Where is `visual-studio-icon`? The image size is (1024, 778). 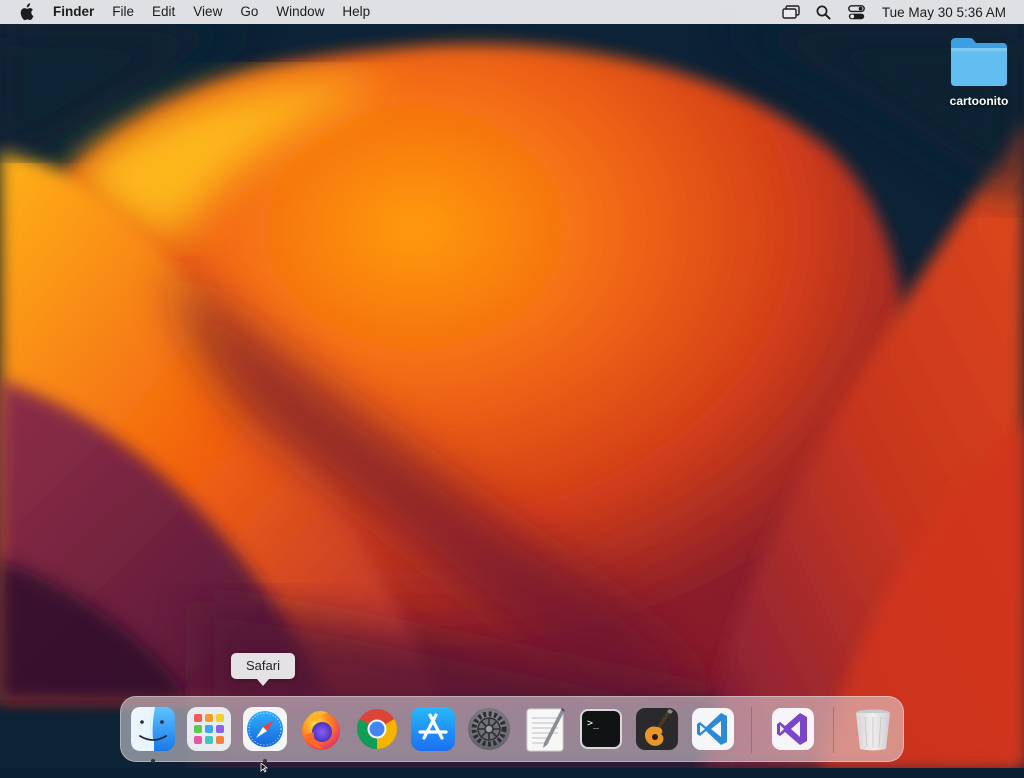
visual-studio-icon is located at coordinates (793, 729).